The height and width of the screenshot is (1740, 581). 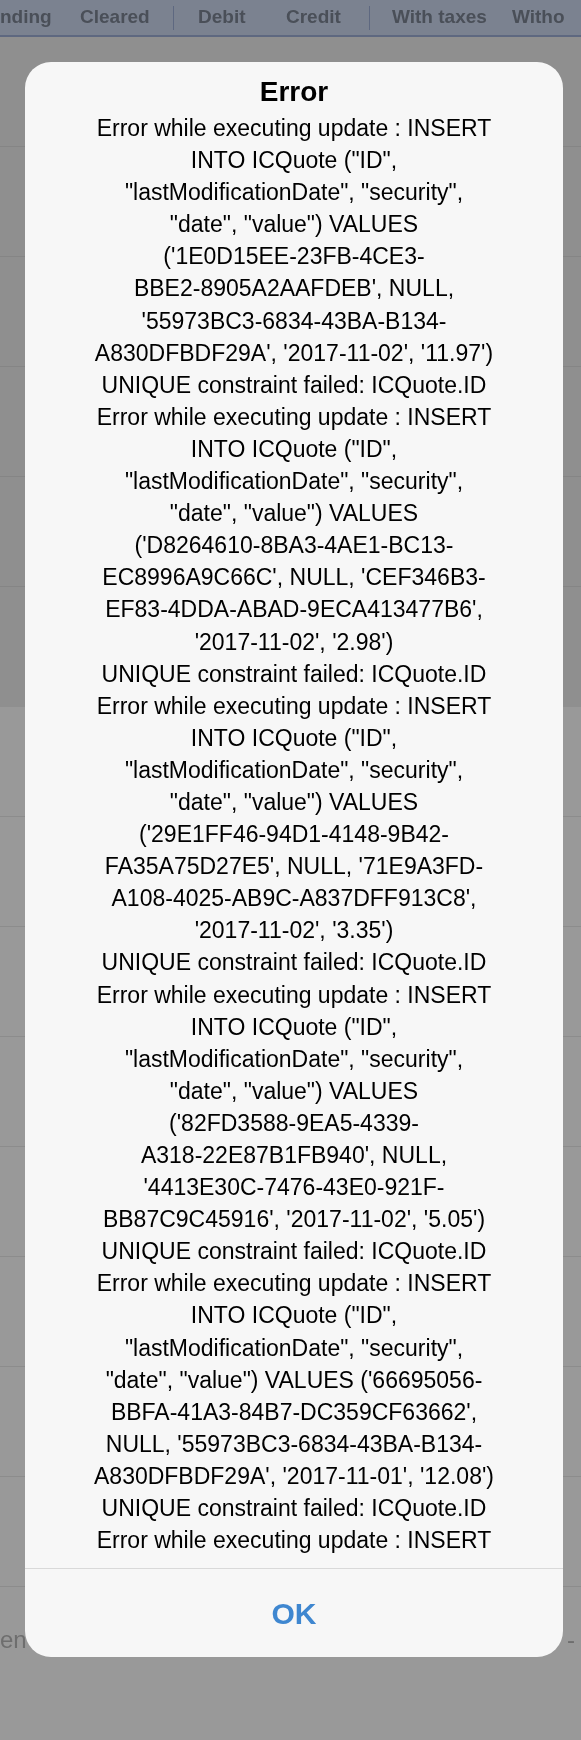 I want to click on column-header: nding, so click(x=40, y=17).